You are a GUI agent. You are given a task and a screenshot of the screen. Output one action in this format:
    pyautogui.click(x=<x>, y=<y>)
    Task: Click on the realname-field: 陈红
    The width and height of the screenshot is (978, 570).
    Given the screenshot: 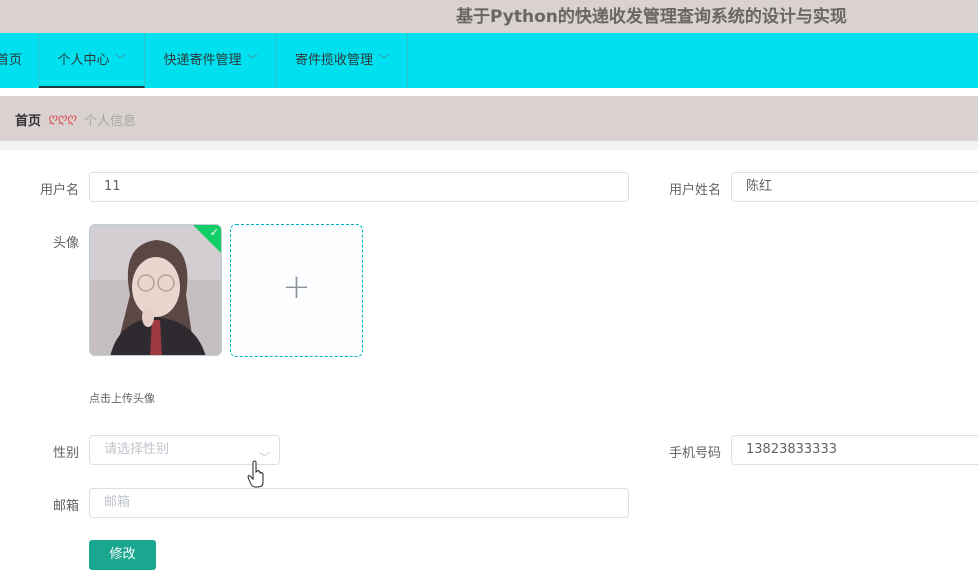 What is the action you would take?
    pyautogui.click(x=854, y=187)
    